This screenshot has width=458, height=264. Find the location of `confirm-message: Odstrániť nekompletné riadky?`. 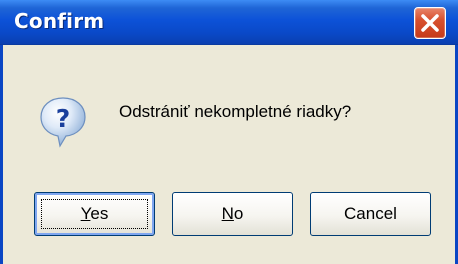

confirm-message: Odstrániť nekompletné riadky? is located at coordinates (235, 111).